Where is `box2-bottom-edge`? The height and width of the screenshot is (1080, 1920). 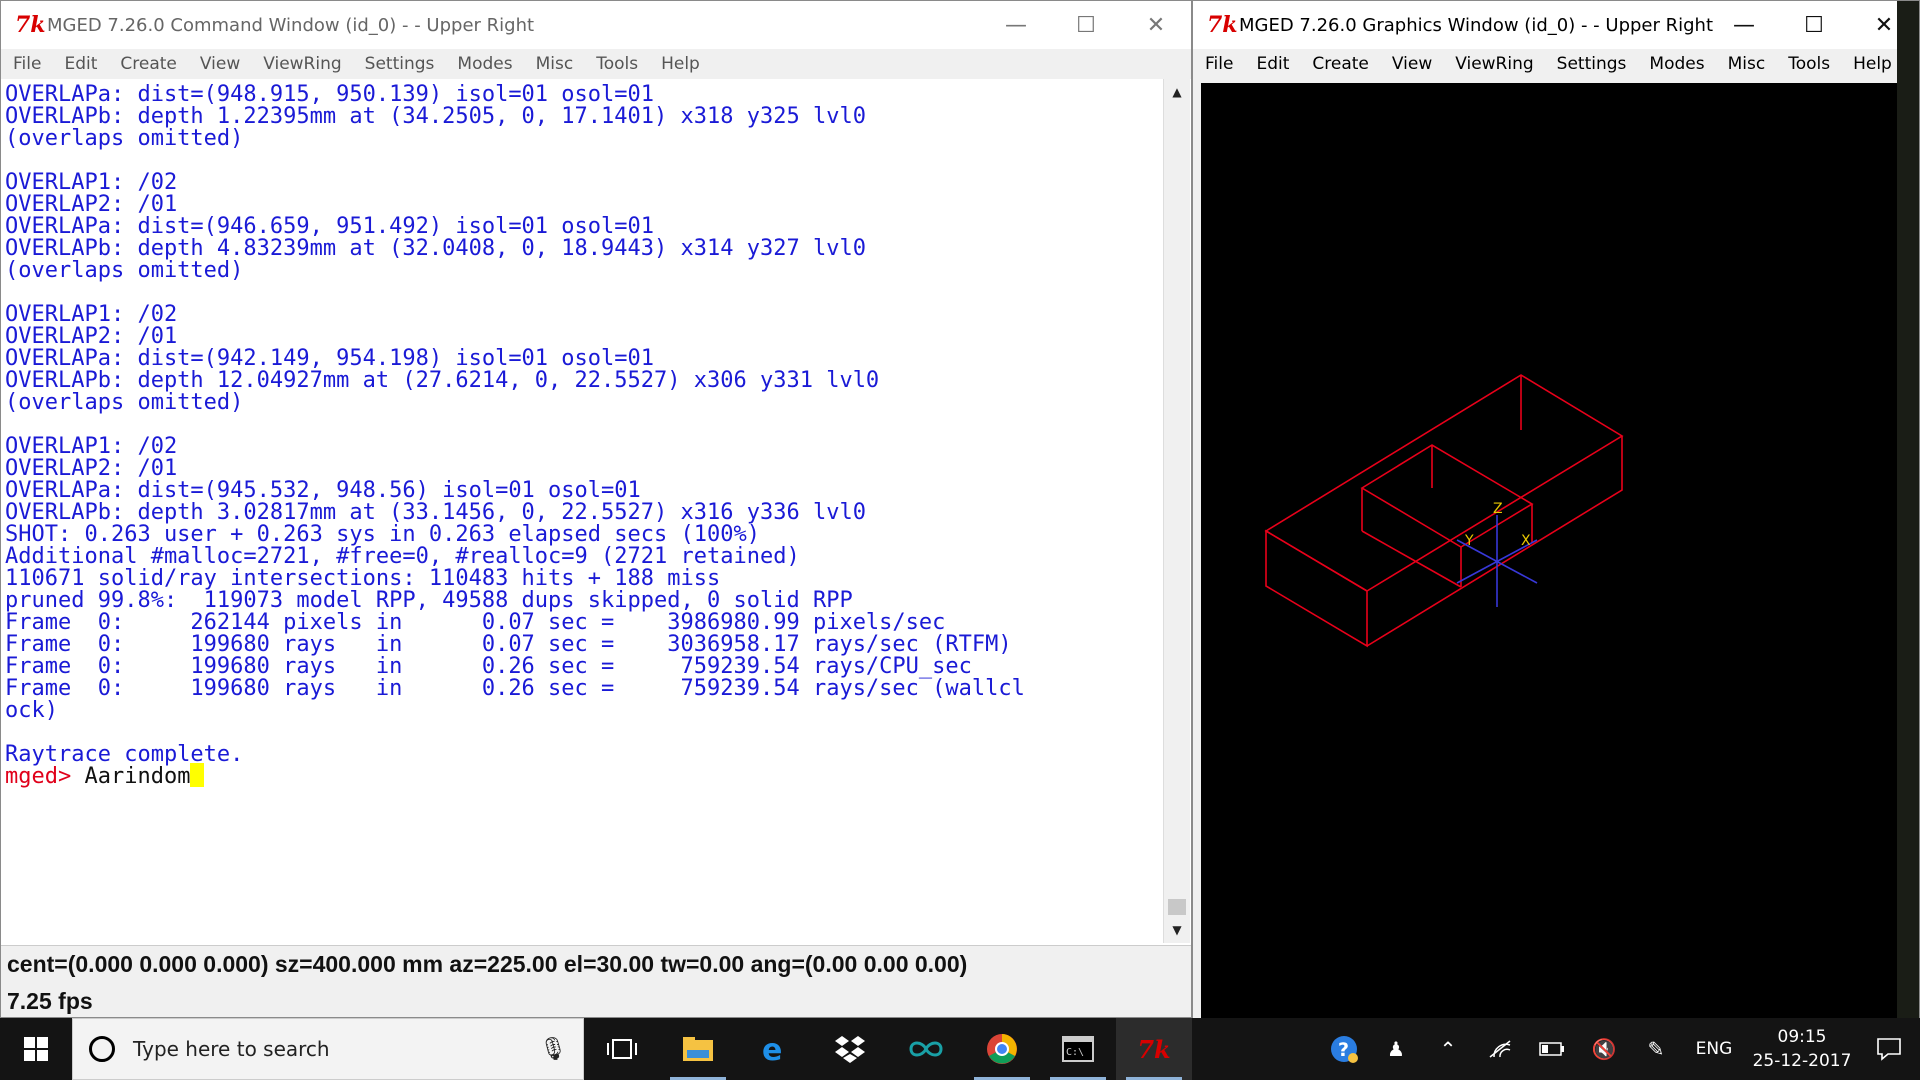 box2-bottom-edge is located at coordinates (1411, 559).